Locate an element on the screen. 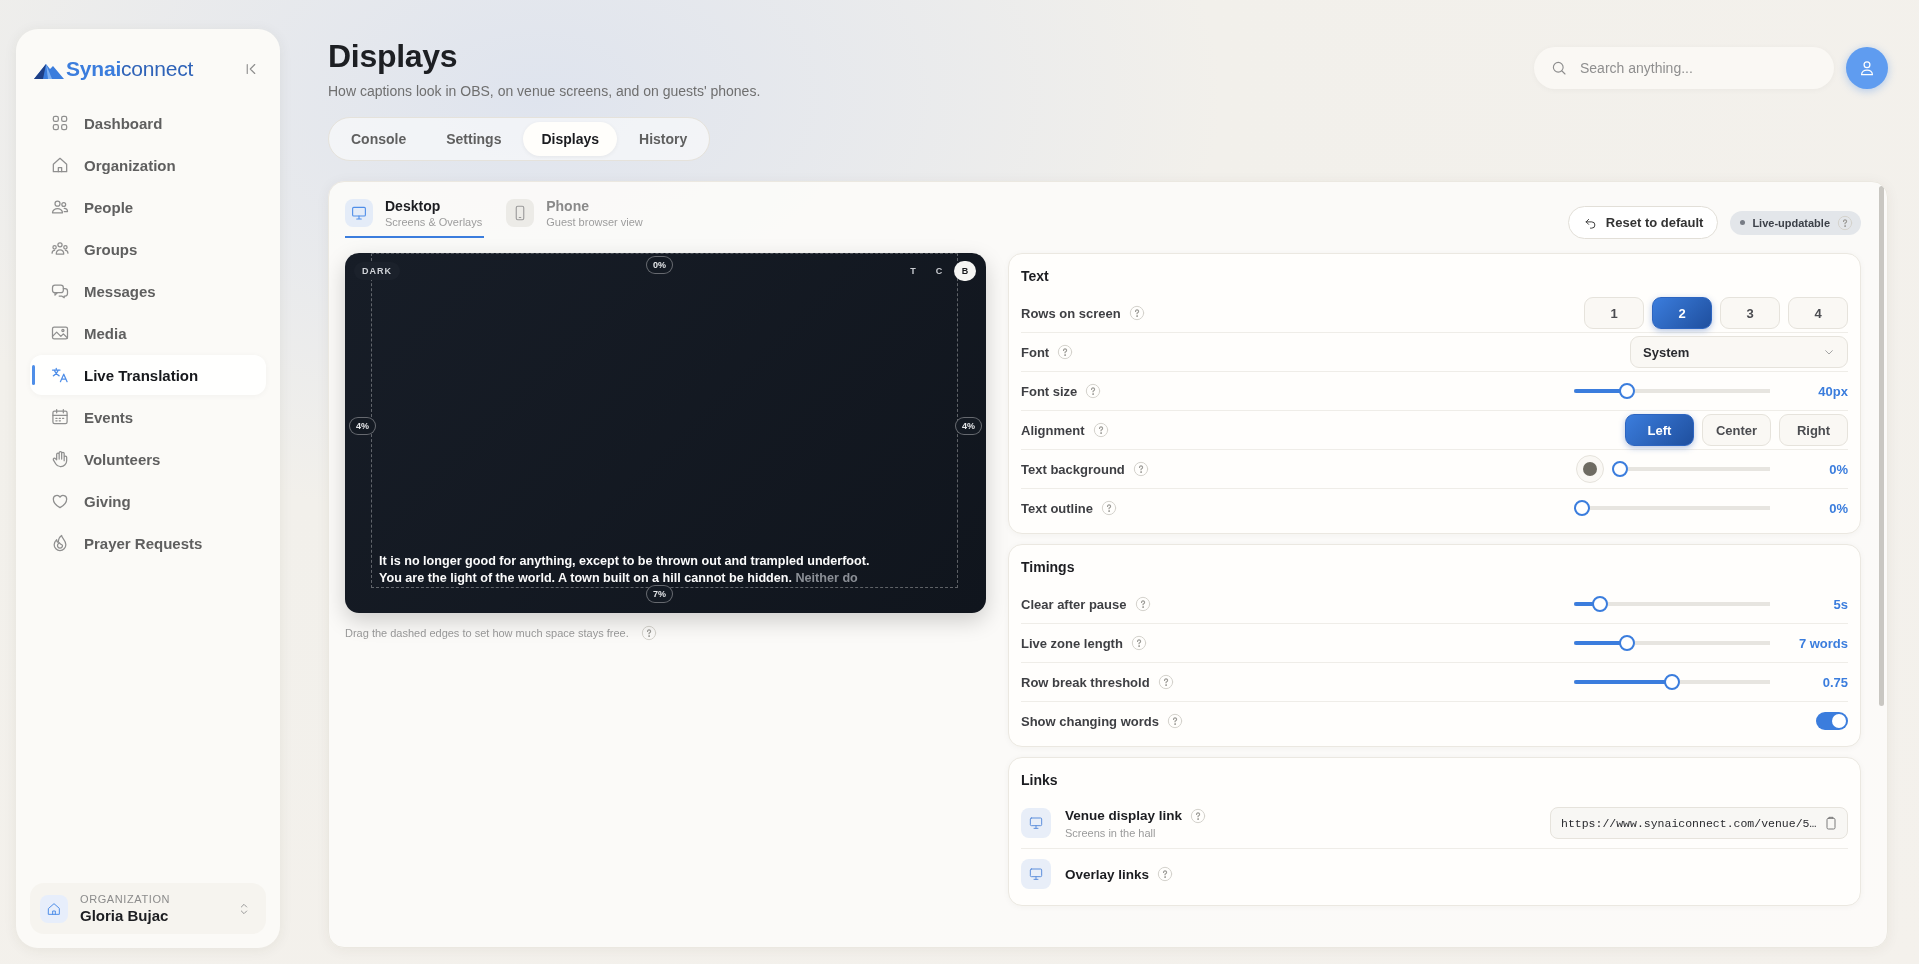 This screenshot has height=964, width=1919. section-title: Text is located at coordinates (1035, 276).